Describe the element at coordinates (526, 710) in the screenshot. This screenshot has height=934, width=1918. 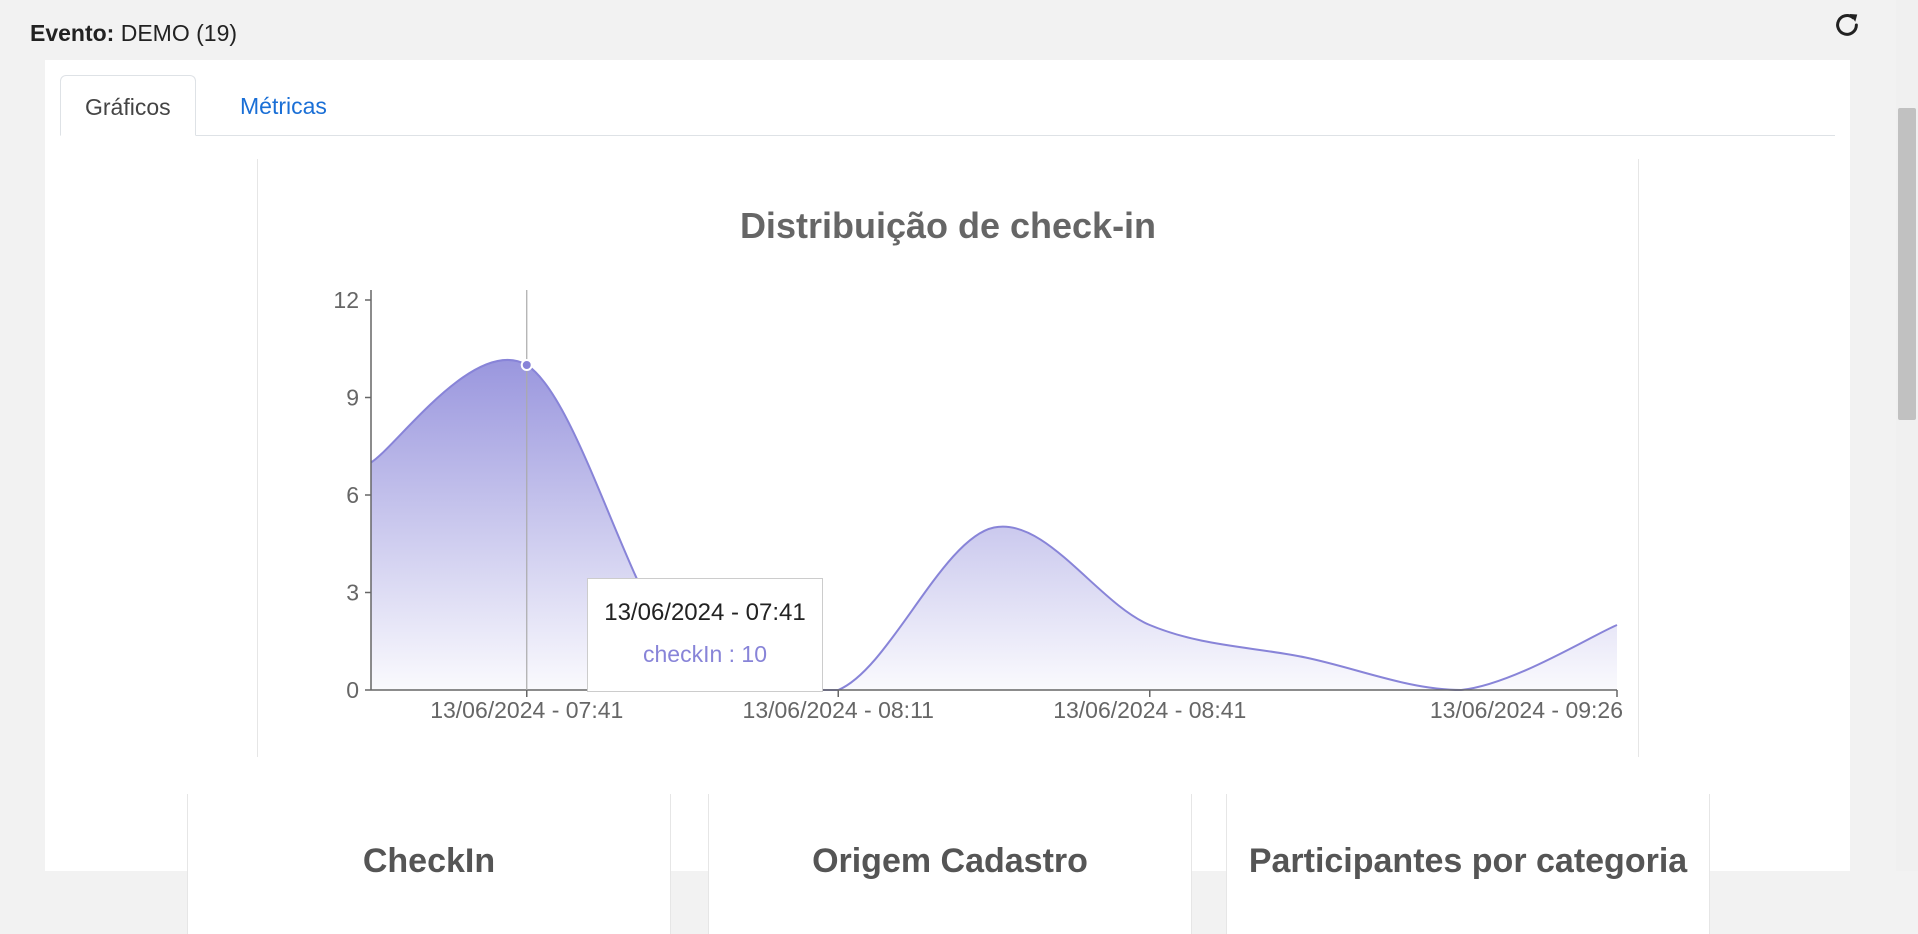
I see `x-tick-label: 13/06/2024 - 07:41` at that location.